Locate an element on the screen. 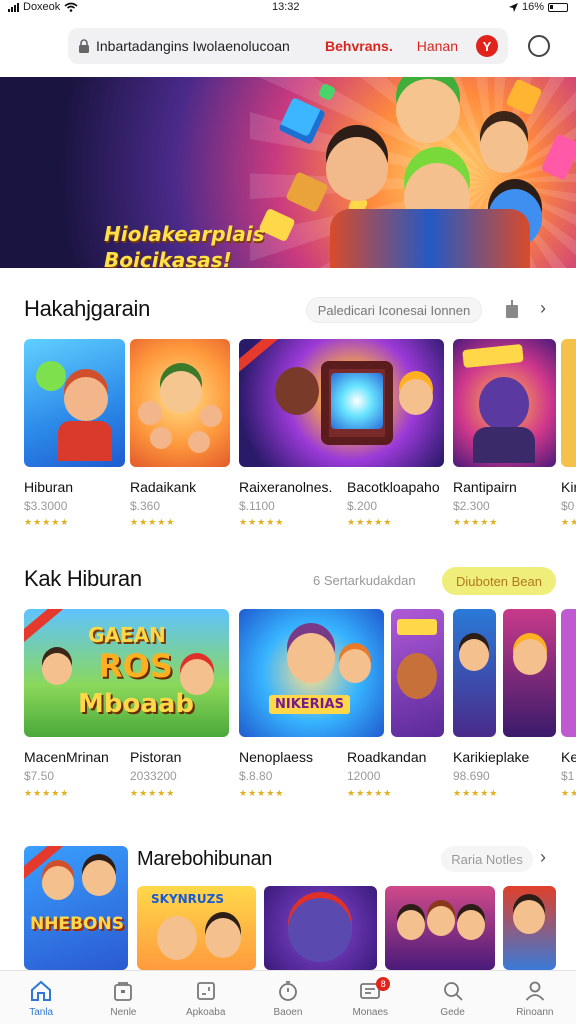 The image size is (576, 1024). url-highlight-1: Behvrans. is located at coordinates (359, 46).